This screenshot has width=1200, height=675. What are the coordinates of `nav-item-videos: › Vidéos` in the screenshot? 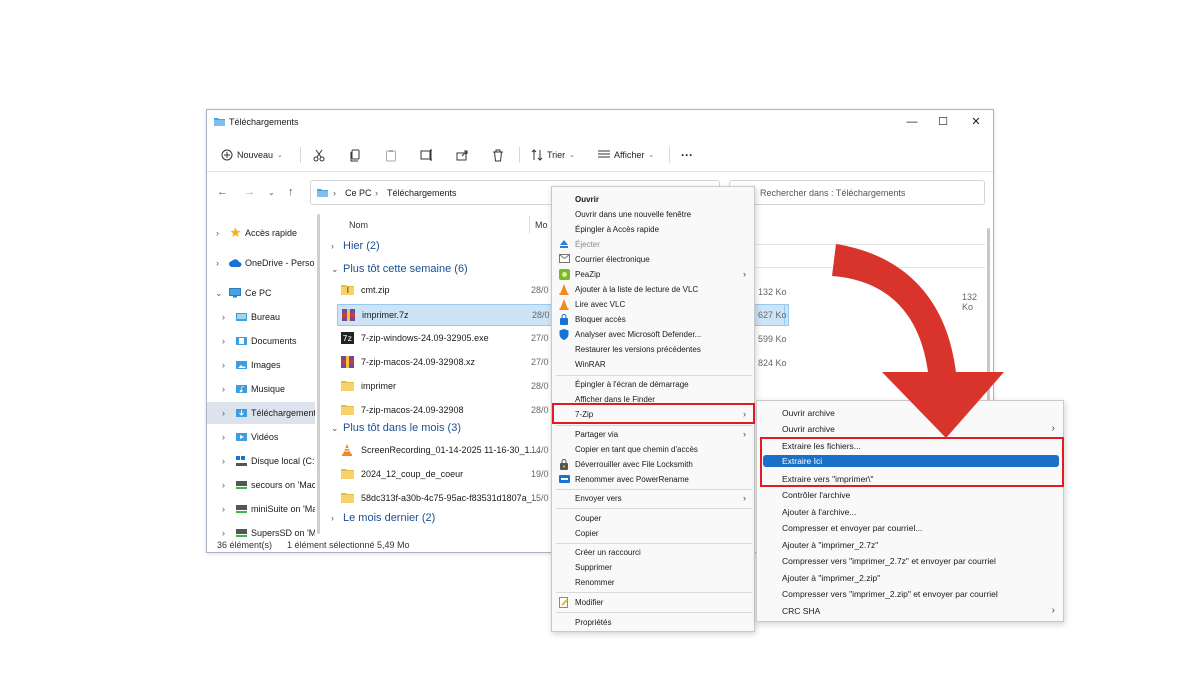 It's located at (261, 437).